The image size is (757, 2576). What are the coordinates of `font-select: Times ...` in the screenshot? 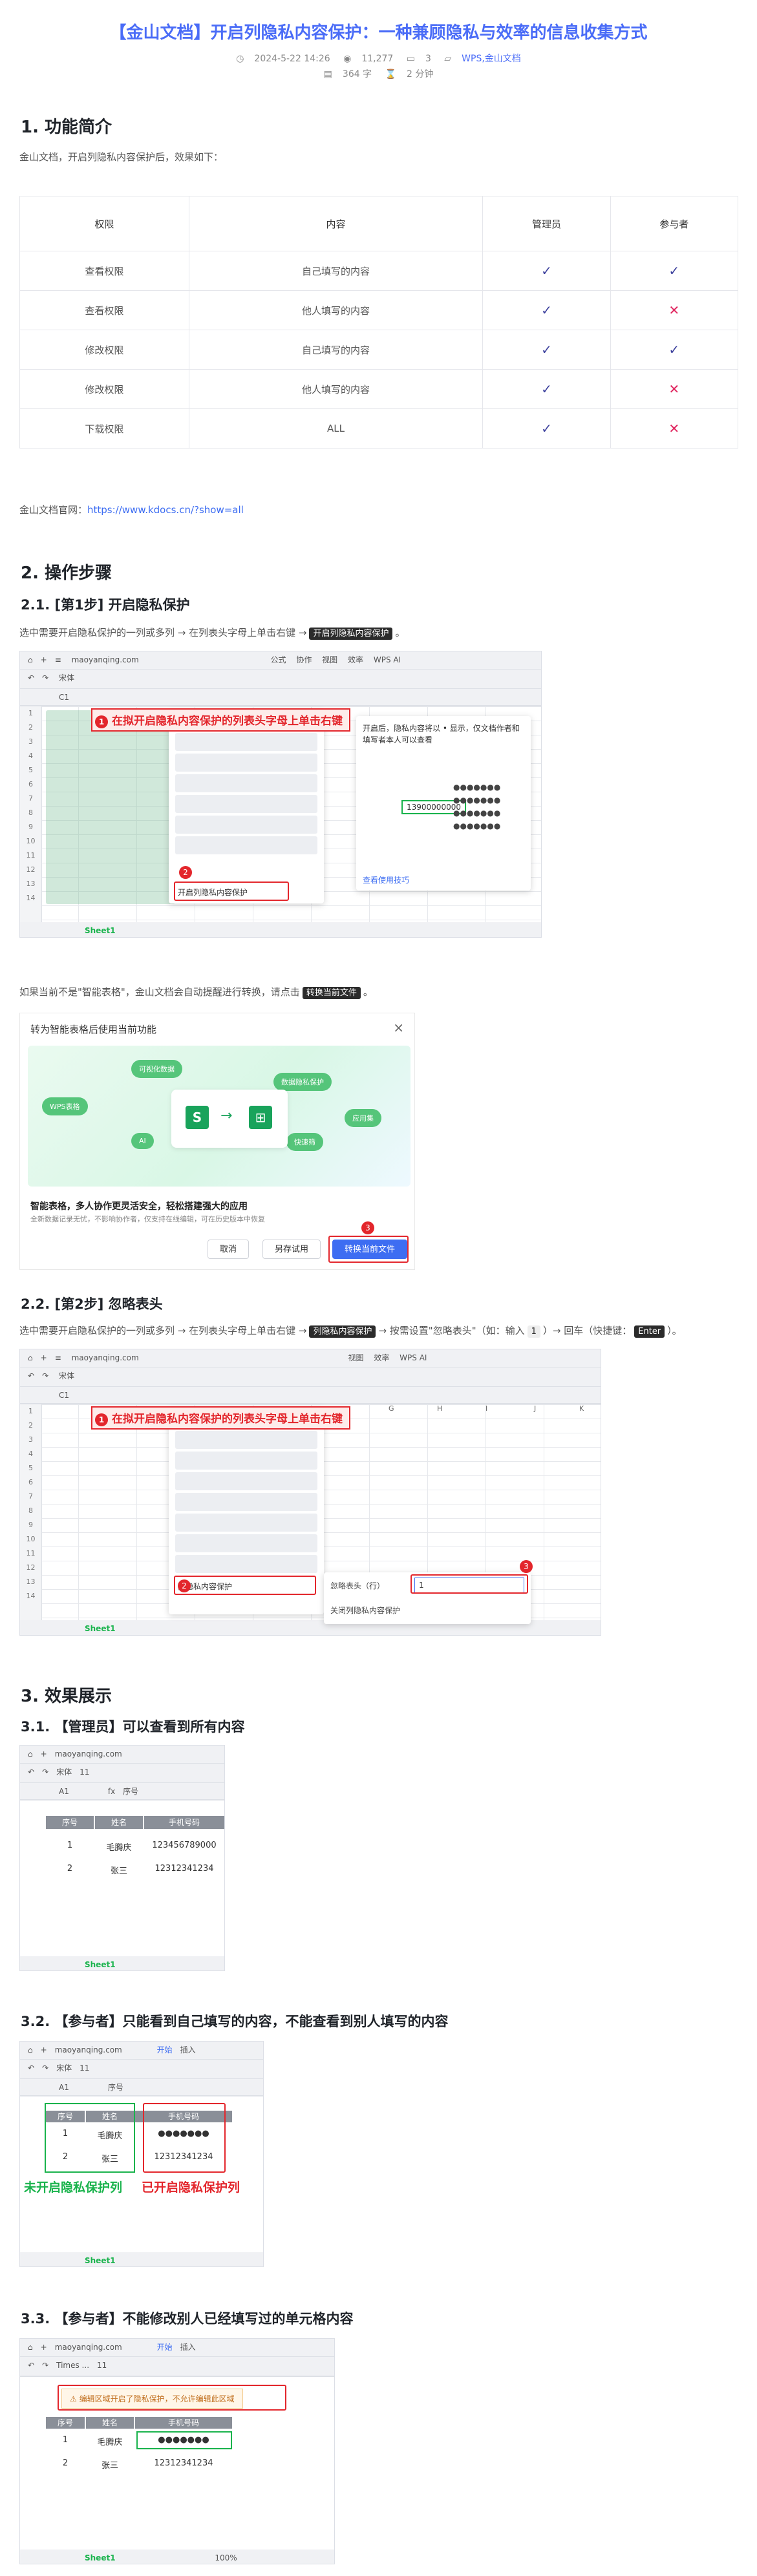 It's located at (72, 2365).